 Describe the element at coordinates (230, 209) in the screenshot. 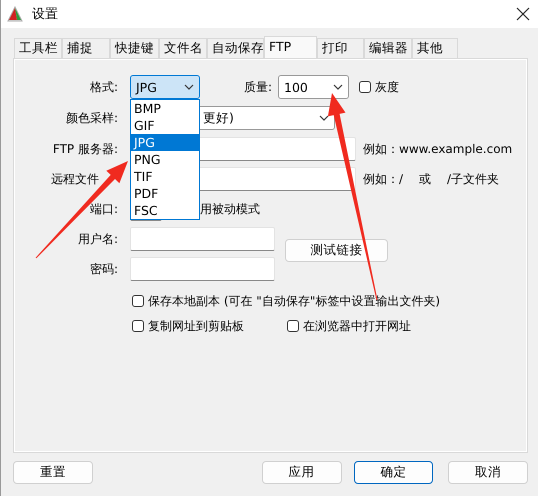

I see `checkbox-label: 用被动模式` at that location.